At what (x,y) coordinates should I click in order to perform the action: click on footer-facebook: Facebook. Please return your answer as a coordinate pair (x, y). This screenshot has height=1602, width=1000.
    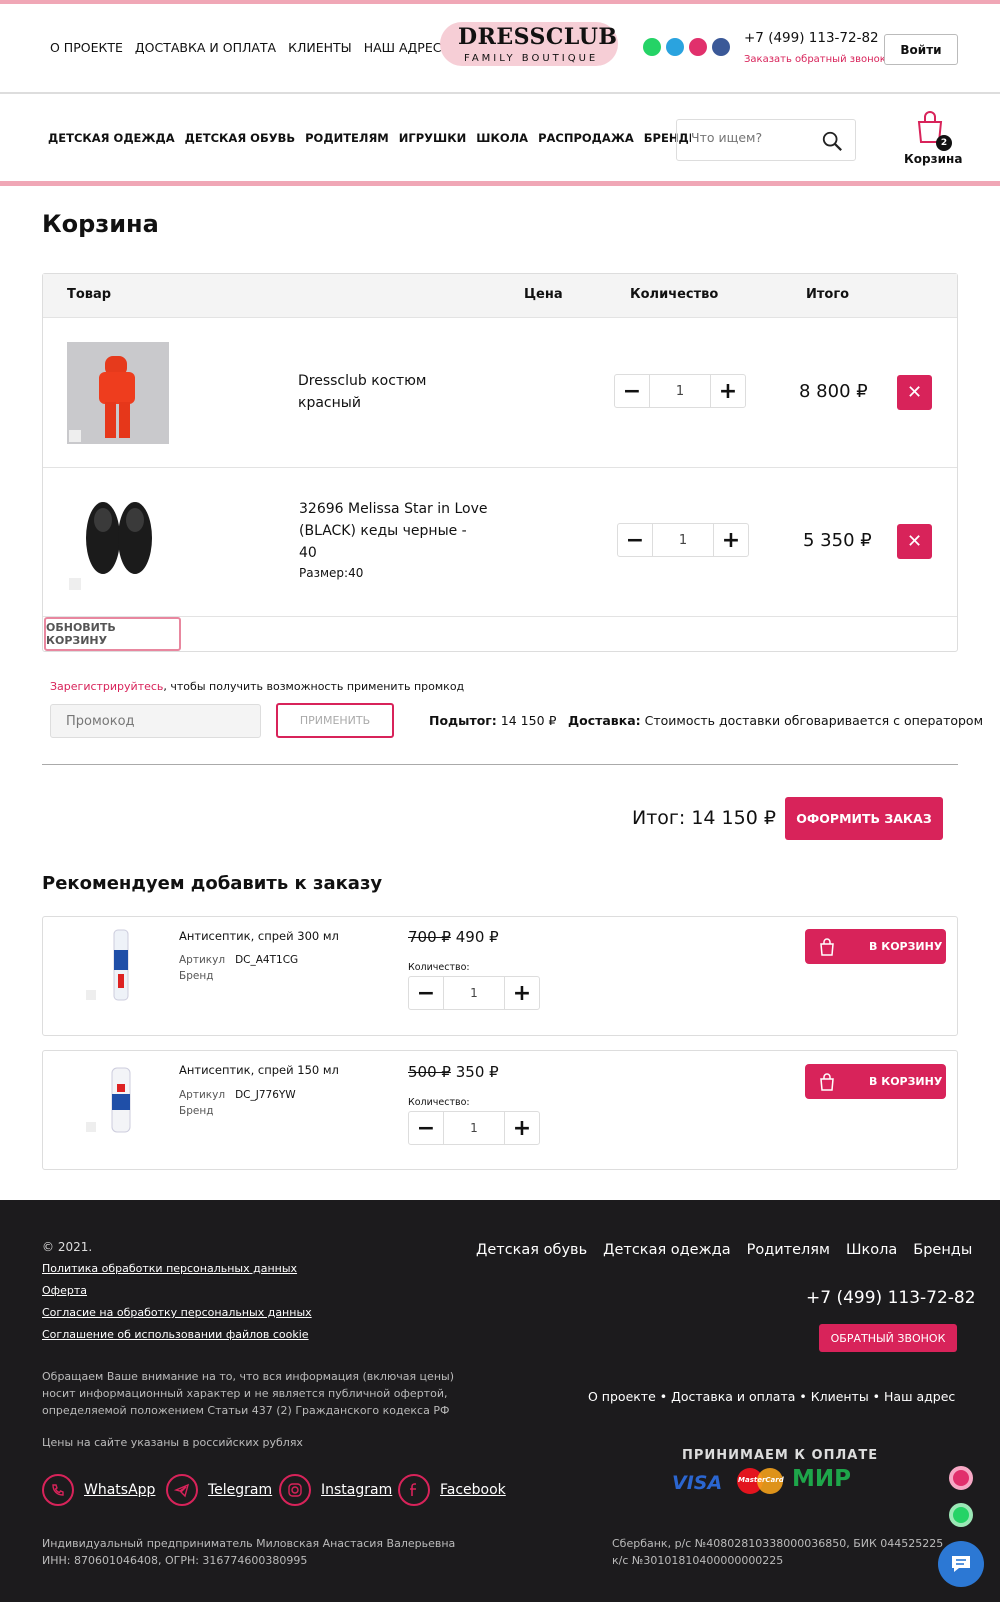
    Looking at the image, I should click on (452, 1490).